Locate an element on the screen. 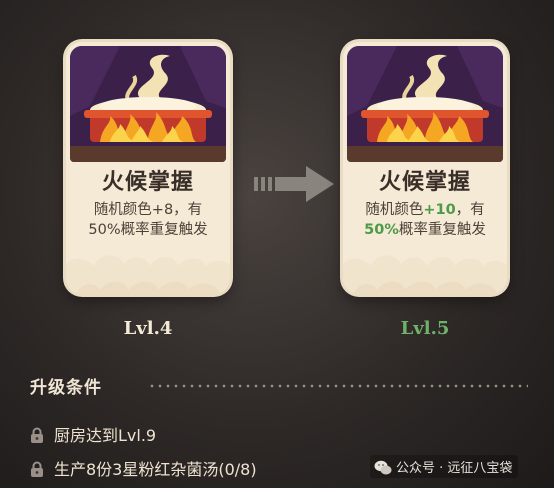 The width and height of the screenshot is (554, 488). dotted-divider is located at coordinates (338, 386).